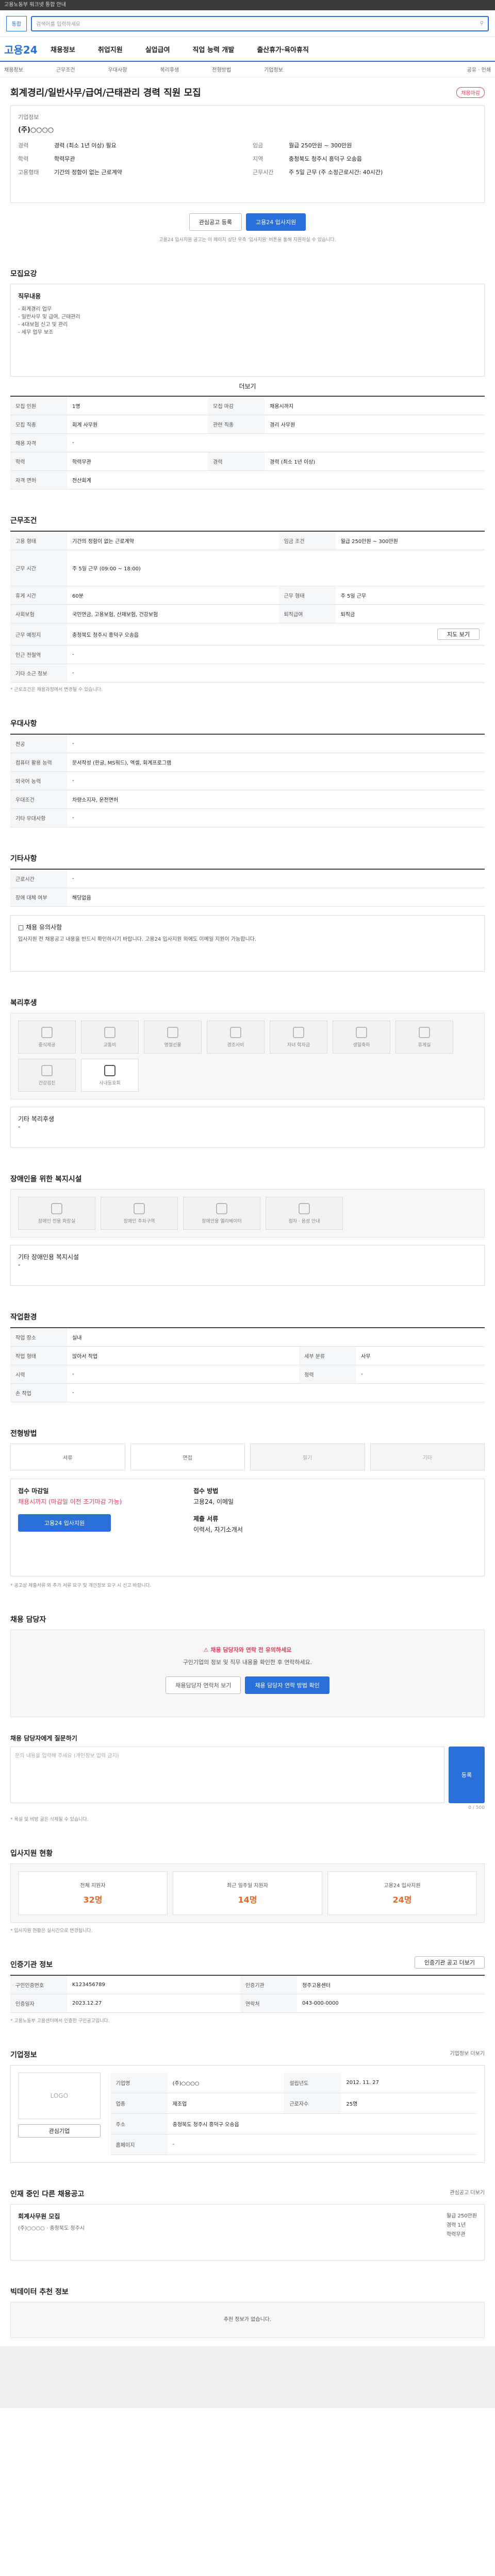  I want to click on gift-icon, so click(172, 1032).